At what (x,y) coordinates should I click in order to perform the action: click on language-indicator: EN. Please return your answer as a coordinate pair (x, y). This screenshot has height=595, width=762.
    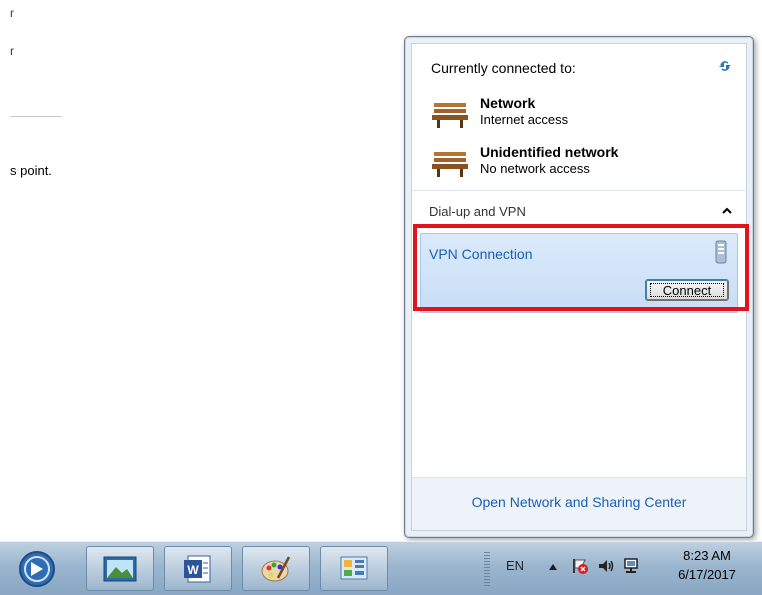
    Looking at the image, I should click on (515, 565).